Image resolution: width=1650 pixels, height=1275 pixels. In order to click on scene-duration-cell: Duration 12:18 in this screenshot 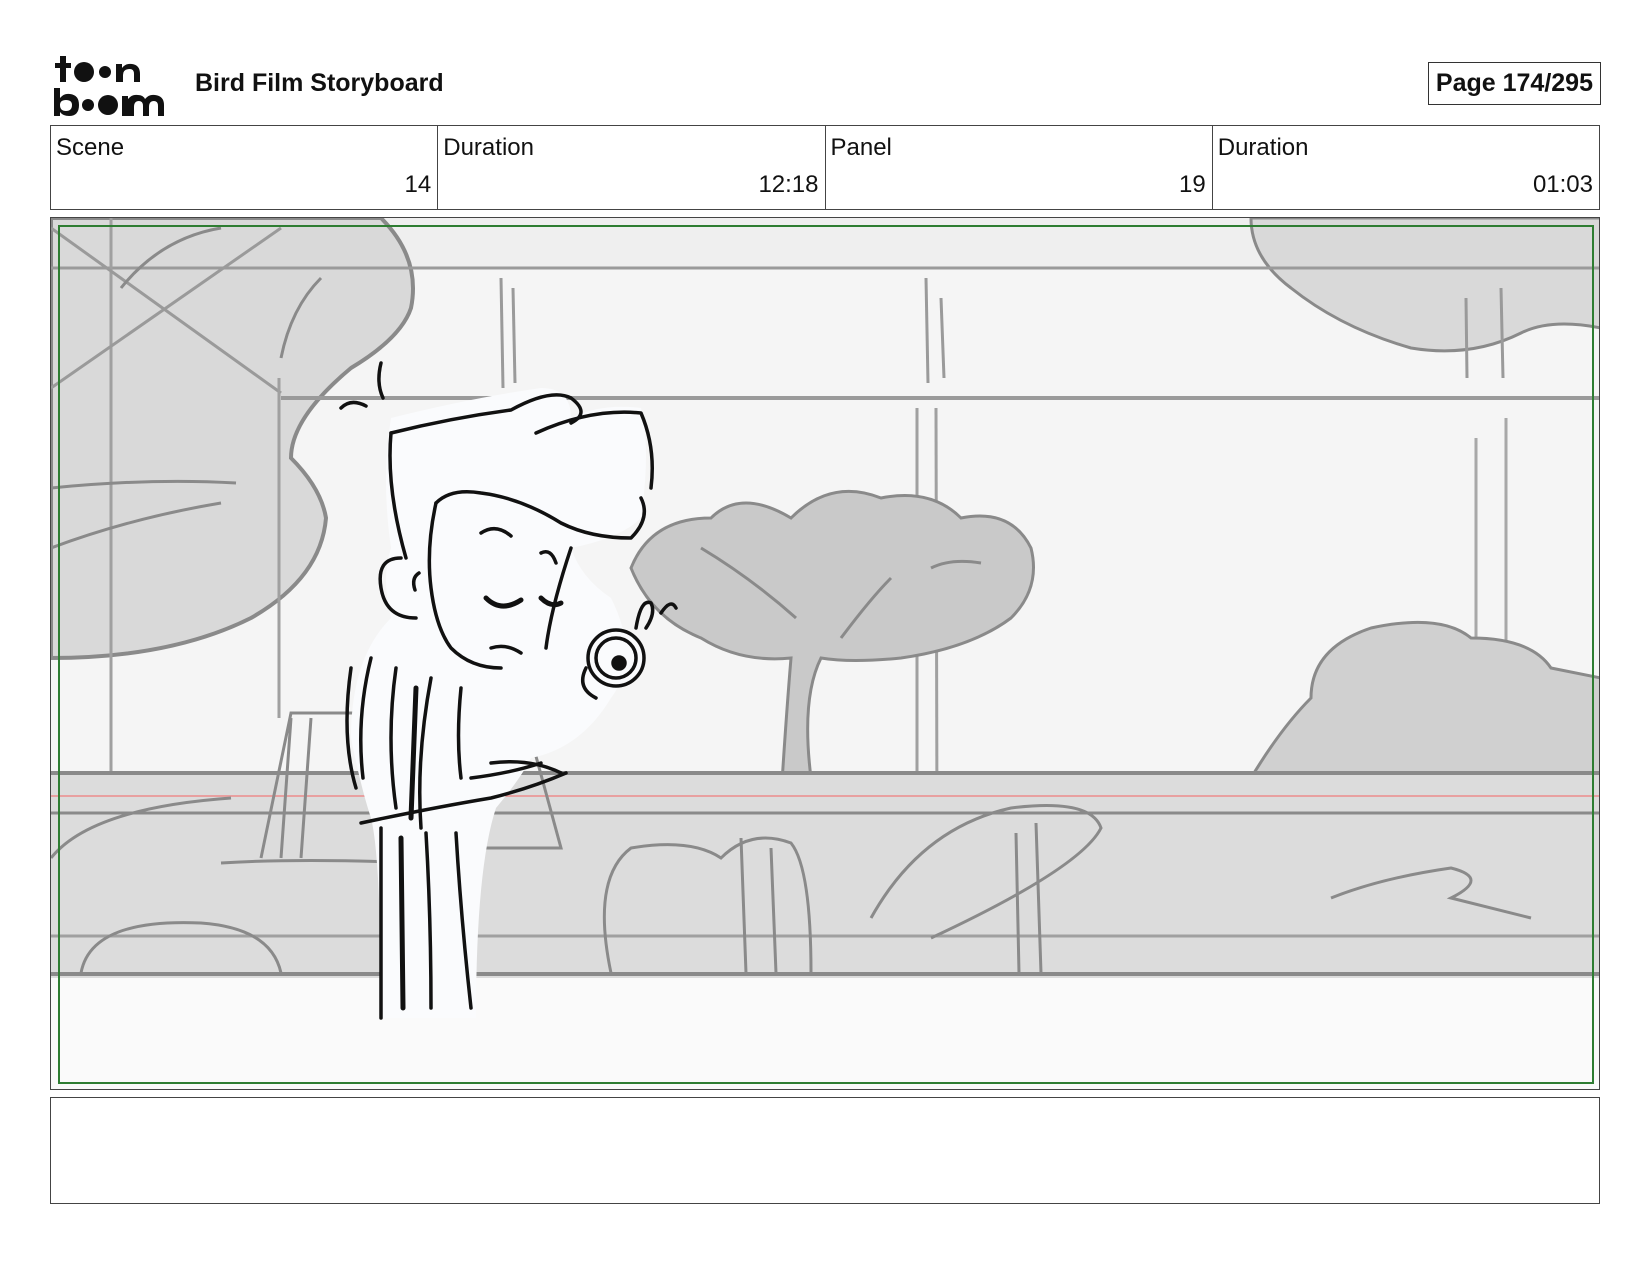, I will do `click(632, 167)`.